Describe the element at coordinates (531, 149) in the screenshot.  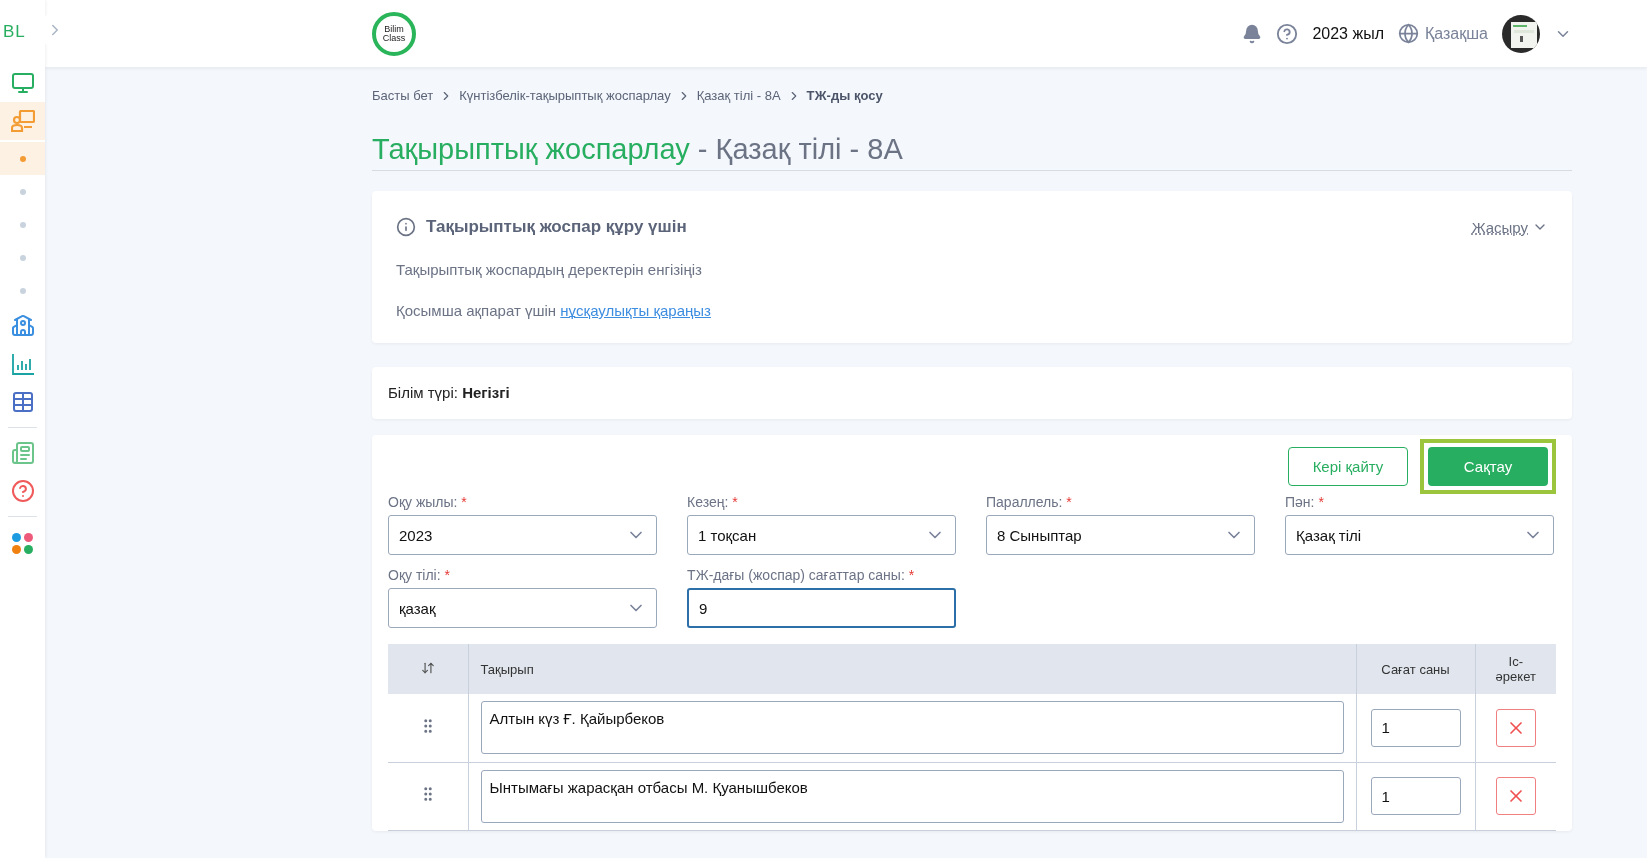
I see `page-title: Тақырыптық жоспарлау` at that location.